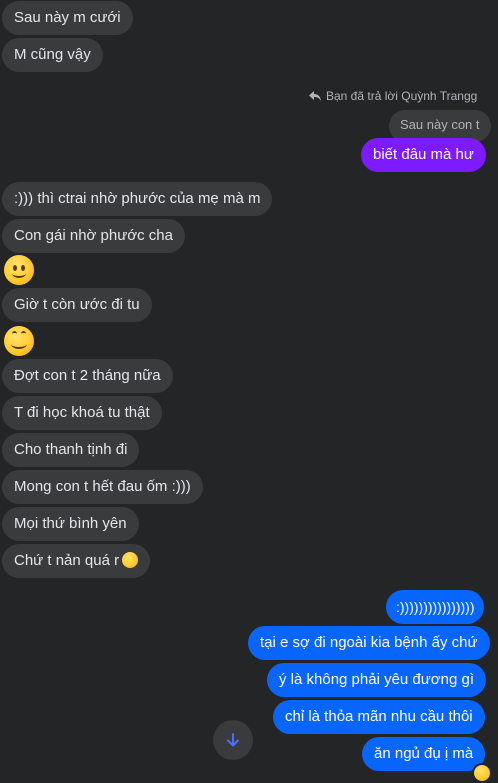  I want to click on message-text: :))) thì ctrai nhờ phước của mẹ mà m, so click(137, 198).